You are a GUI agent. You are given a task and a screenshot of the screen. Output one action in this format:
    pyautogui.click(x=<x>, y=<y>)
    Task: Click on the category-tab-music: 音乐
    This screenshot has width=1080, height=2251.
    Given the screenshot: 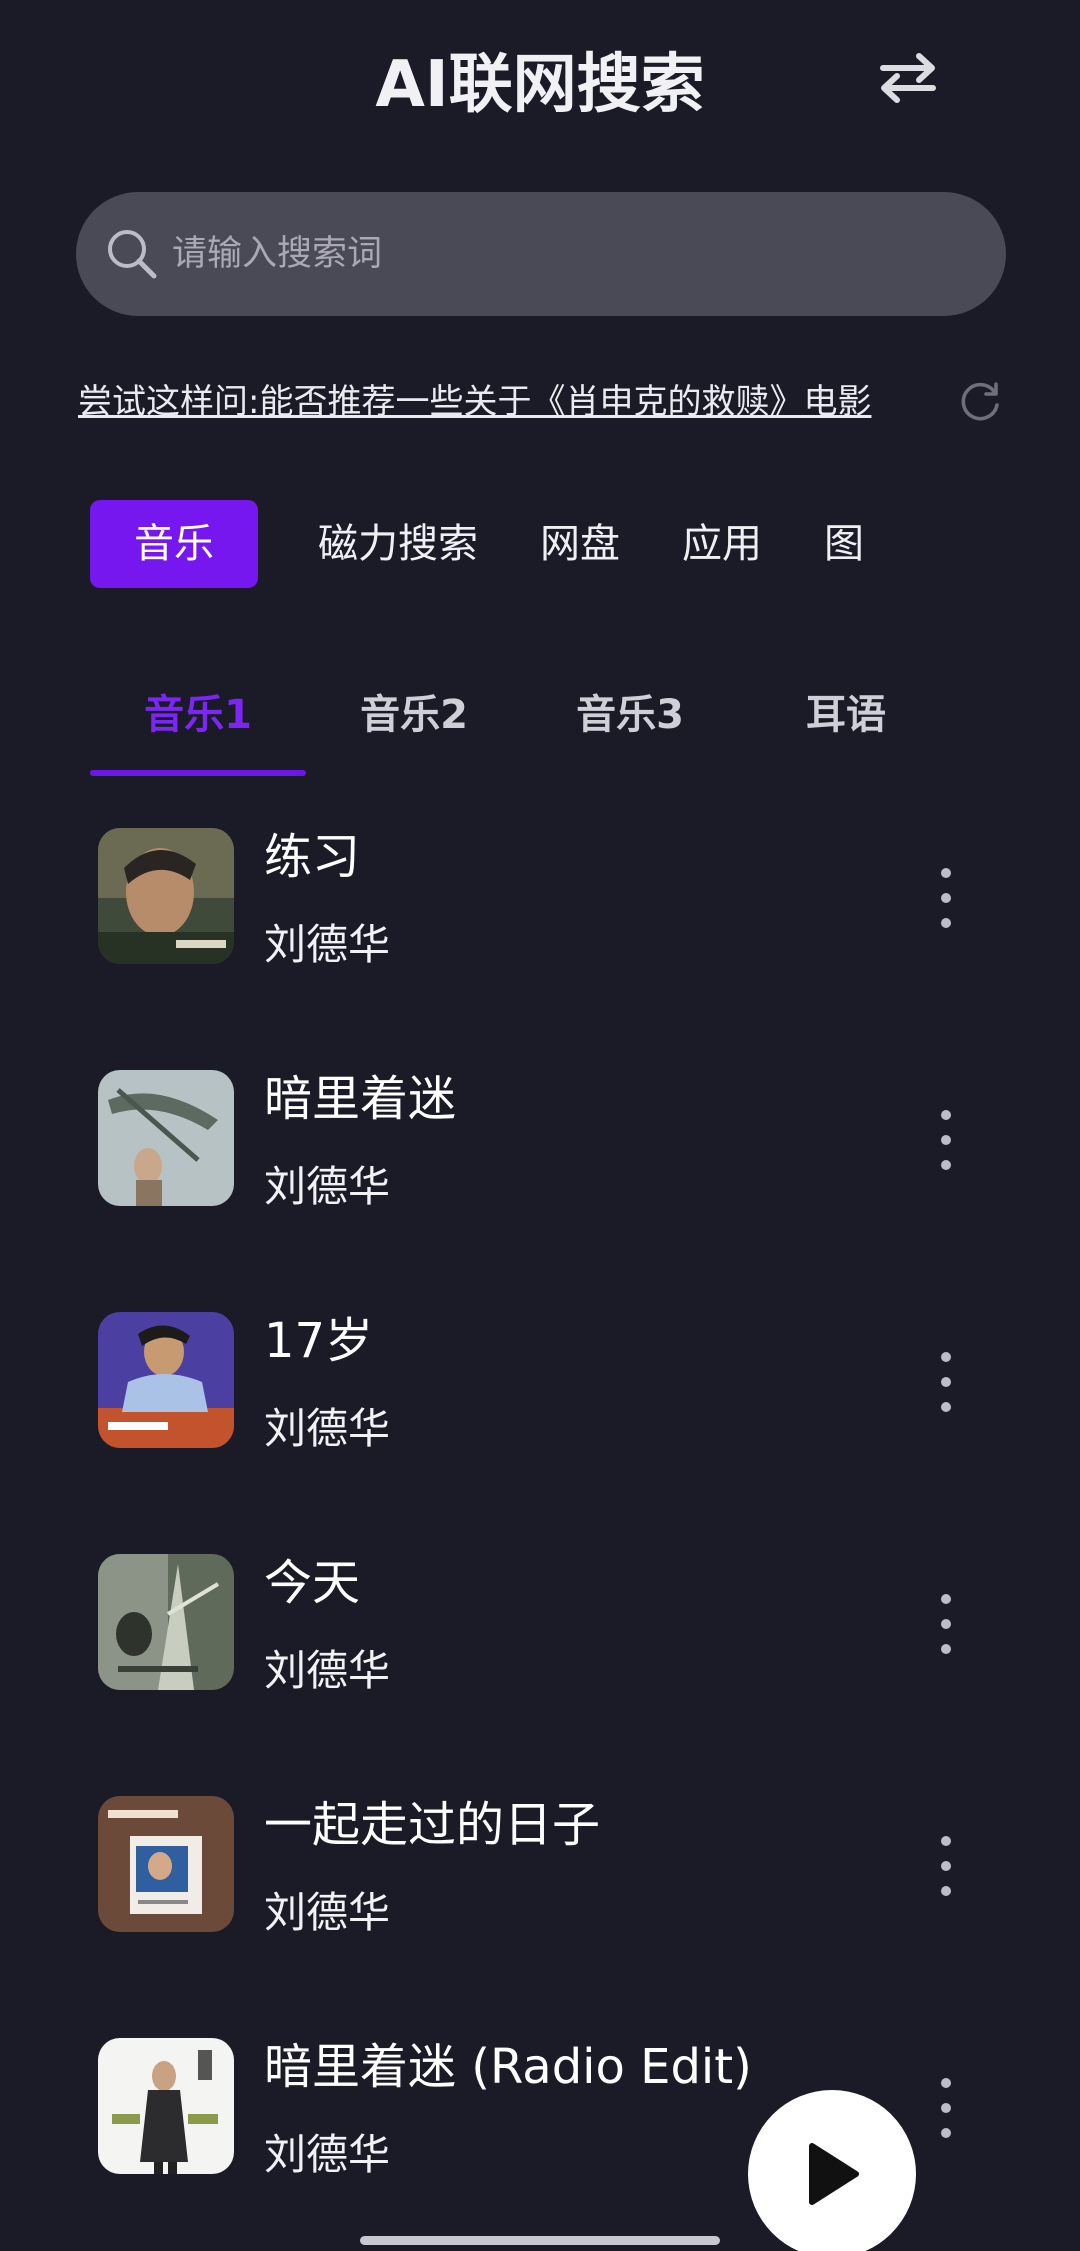 What is the action you would take?
    pyautogui.click(x=174, y=544)
    